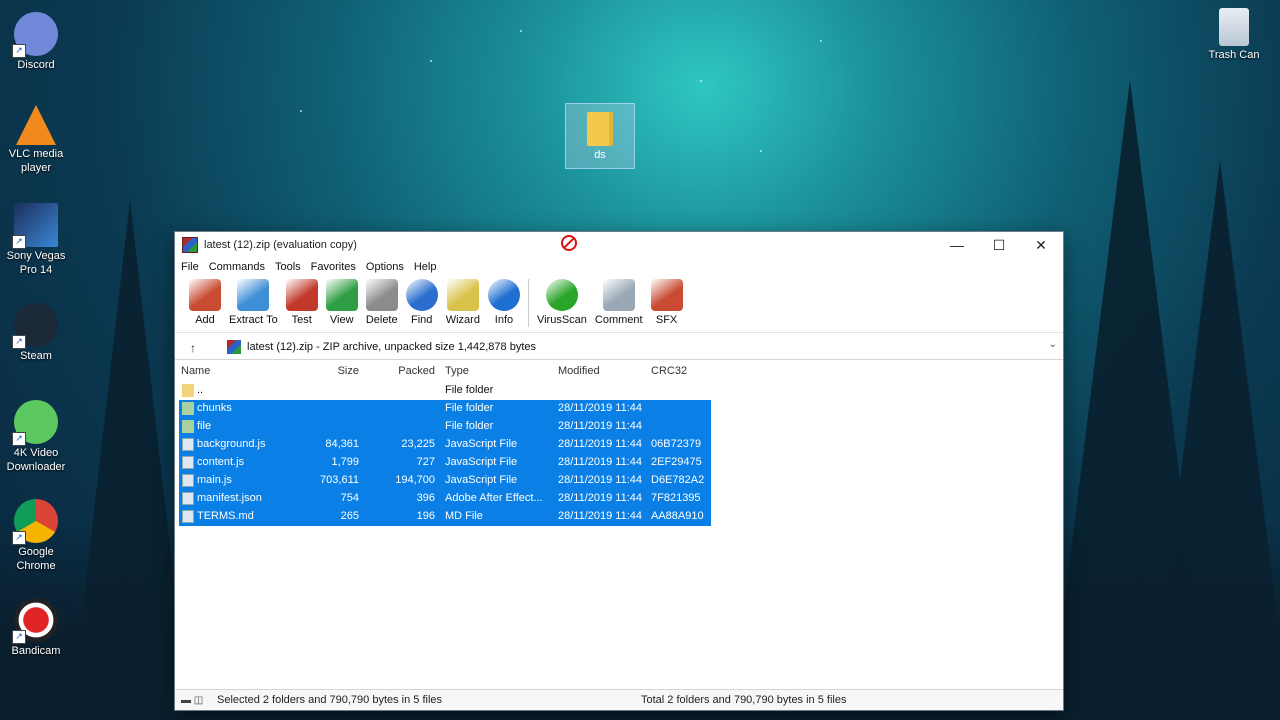 The width and height of the screenshot is (1280, 720). I want to click on file-packed: 23,225, so click(418, 444).